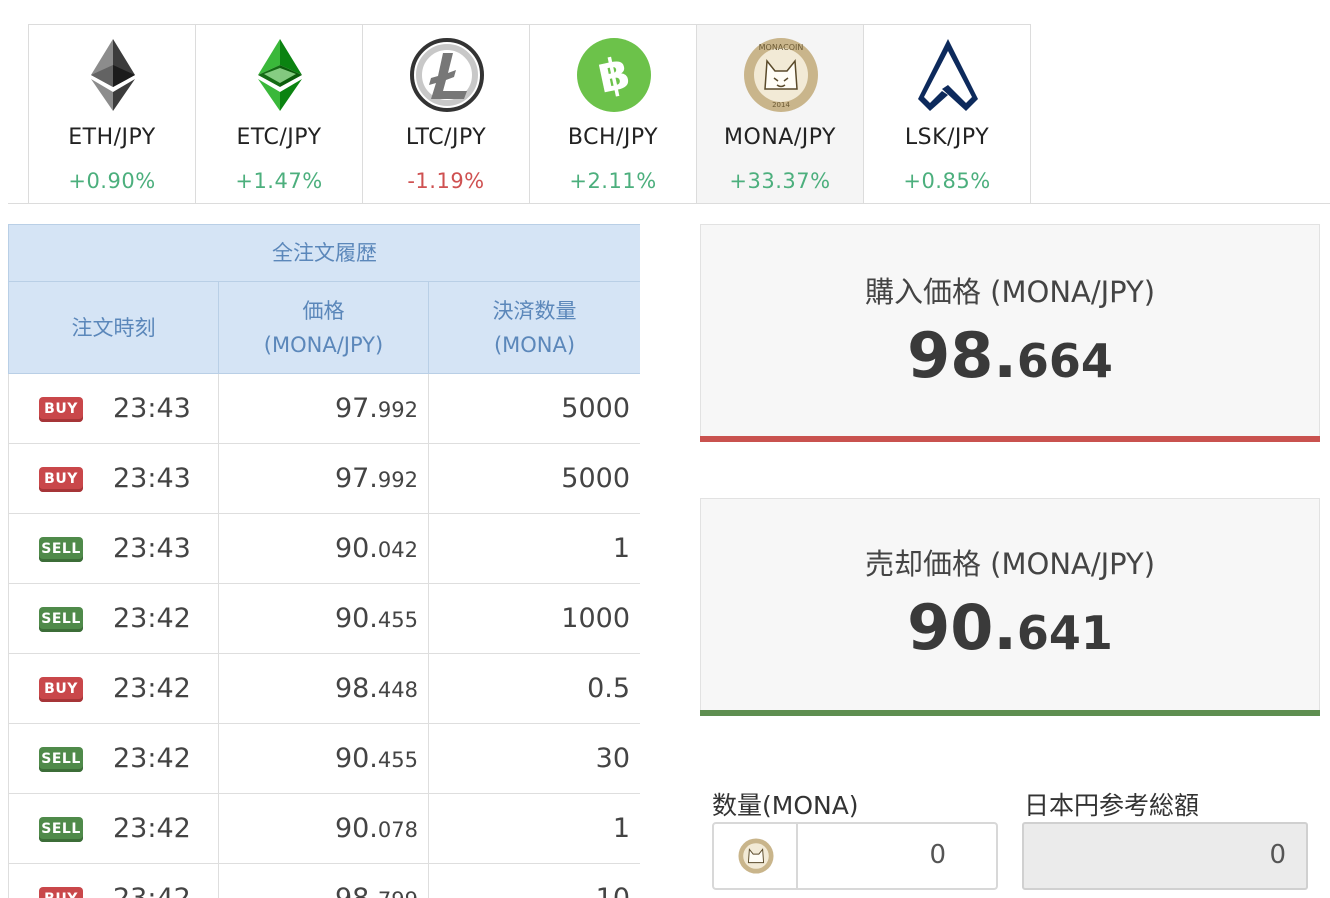  Describe the element at coordinates (112, 181) in the screenshot. I see `tab-change: +0.90%` at that location.